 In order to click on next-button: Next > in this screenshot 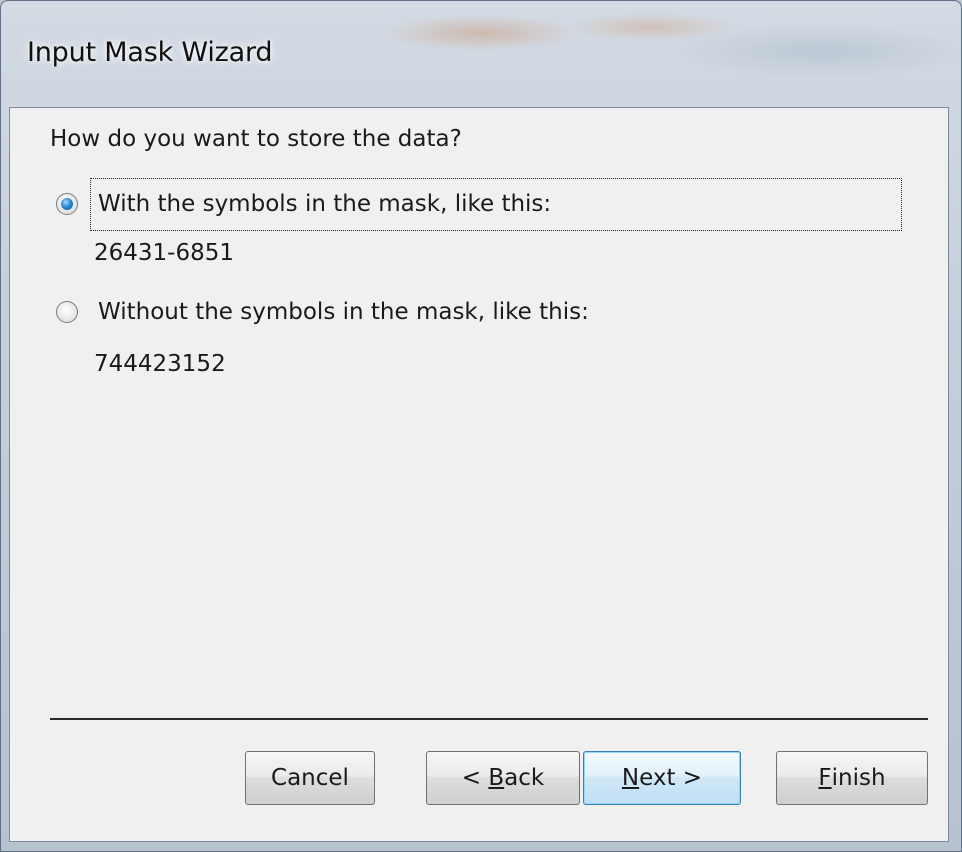, I will do `click(662, 778)`.